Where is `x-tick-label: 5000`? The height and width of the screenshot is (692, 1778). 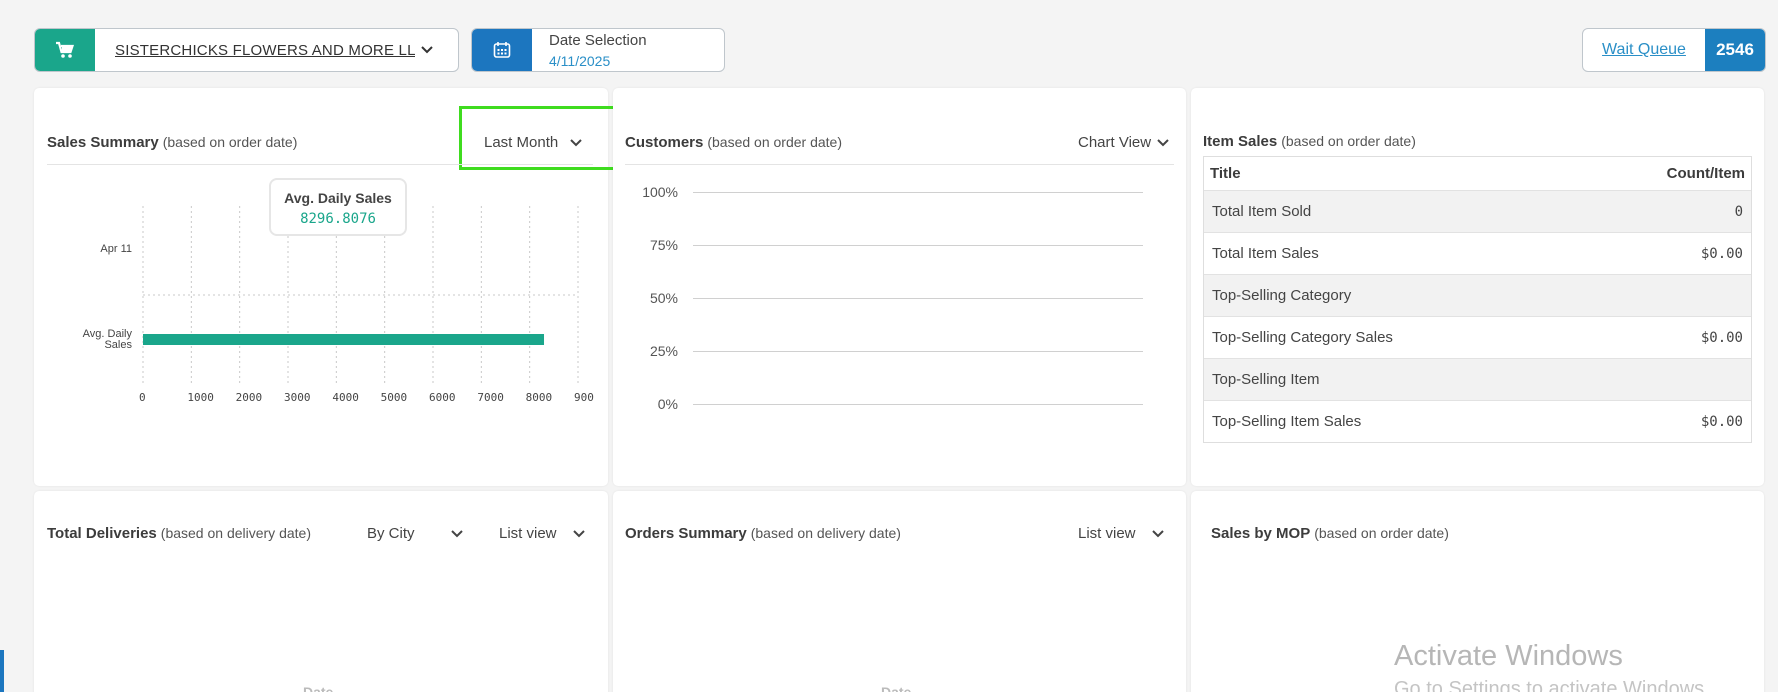
x-tick-label: 5000 is located at coordinates (394, 397).